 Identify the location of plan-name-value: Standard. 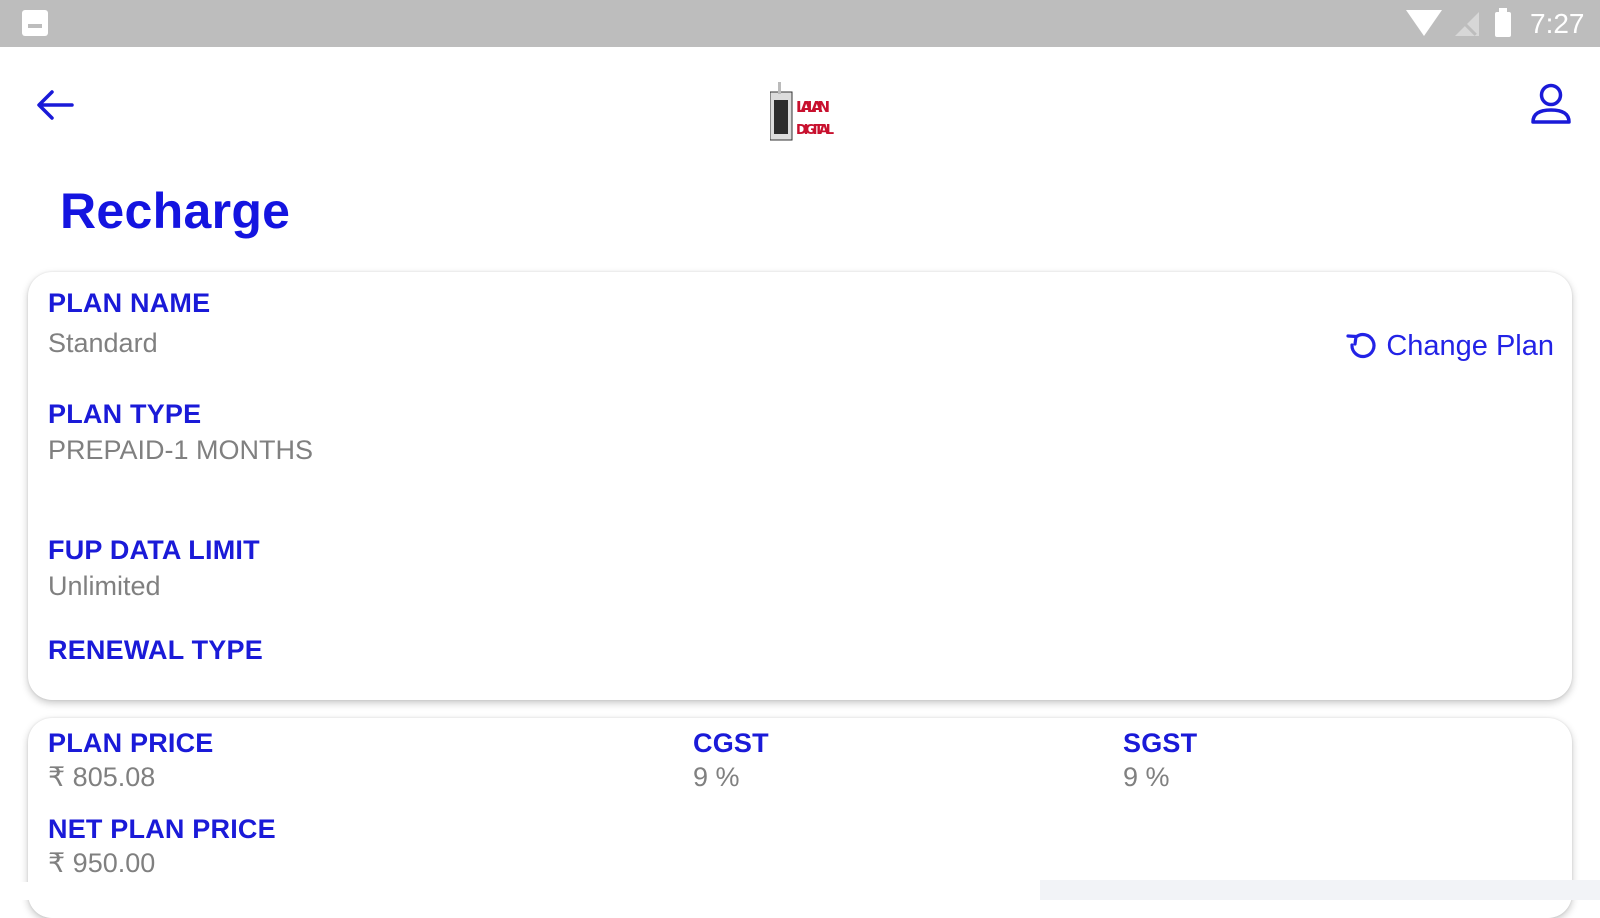
(103, 343).